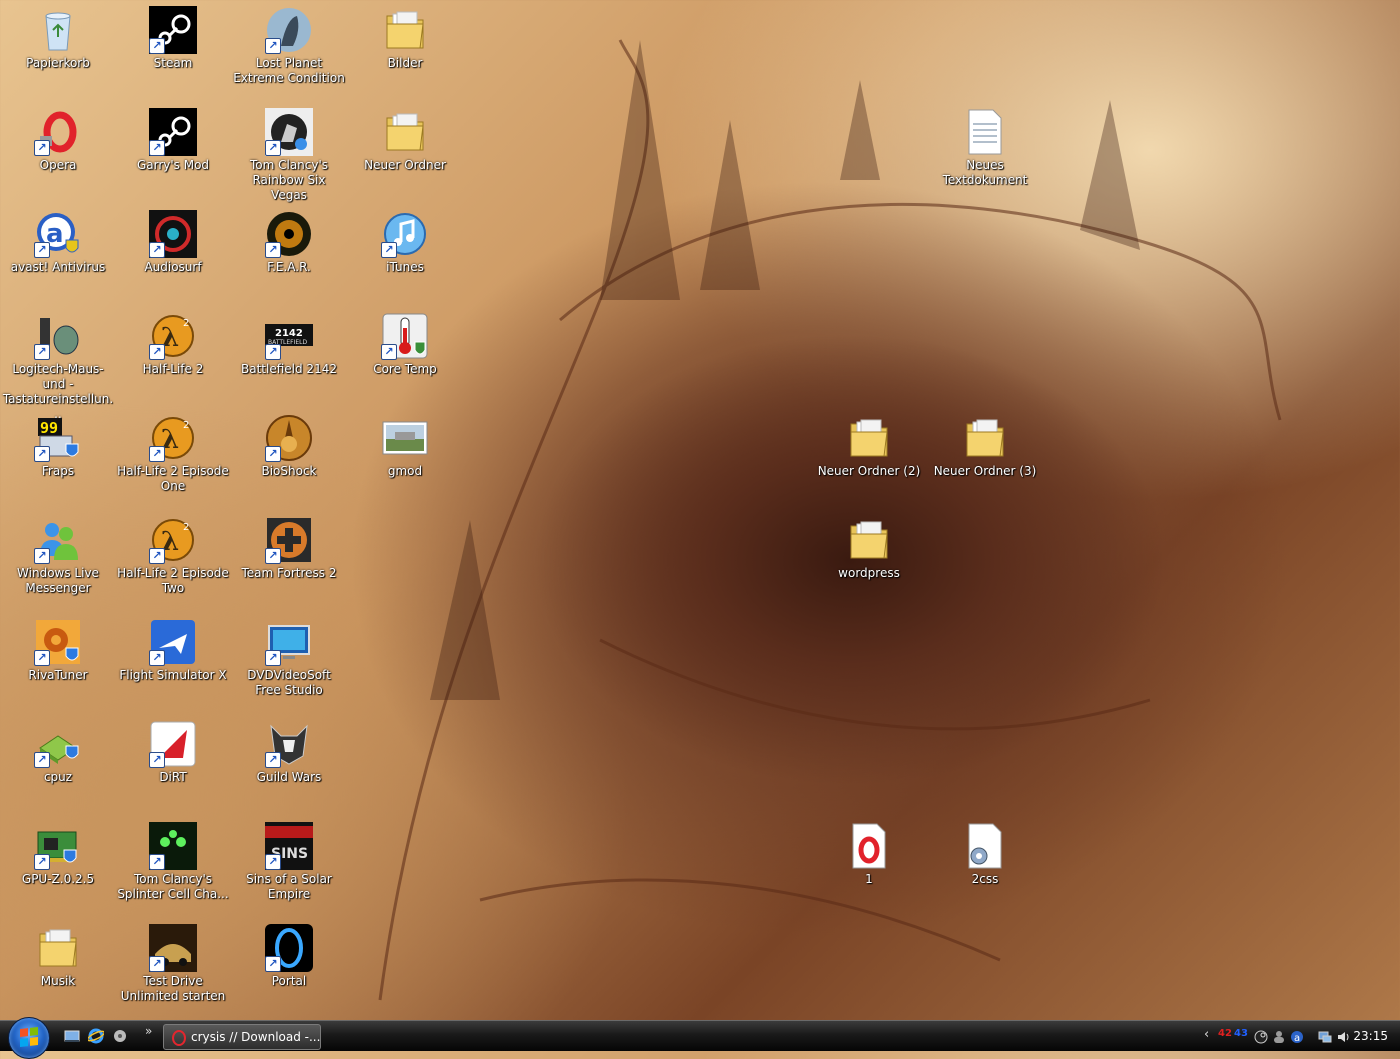  What do you see at coordinates (58, 30) in the screenshot?
I see `recycle-bin-icon` at bounding box center [58, 30].